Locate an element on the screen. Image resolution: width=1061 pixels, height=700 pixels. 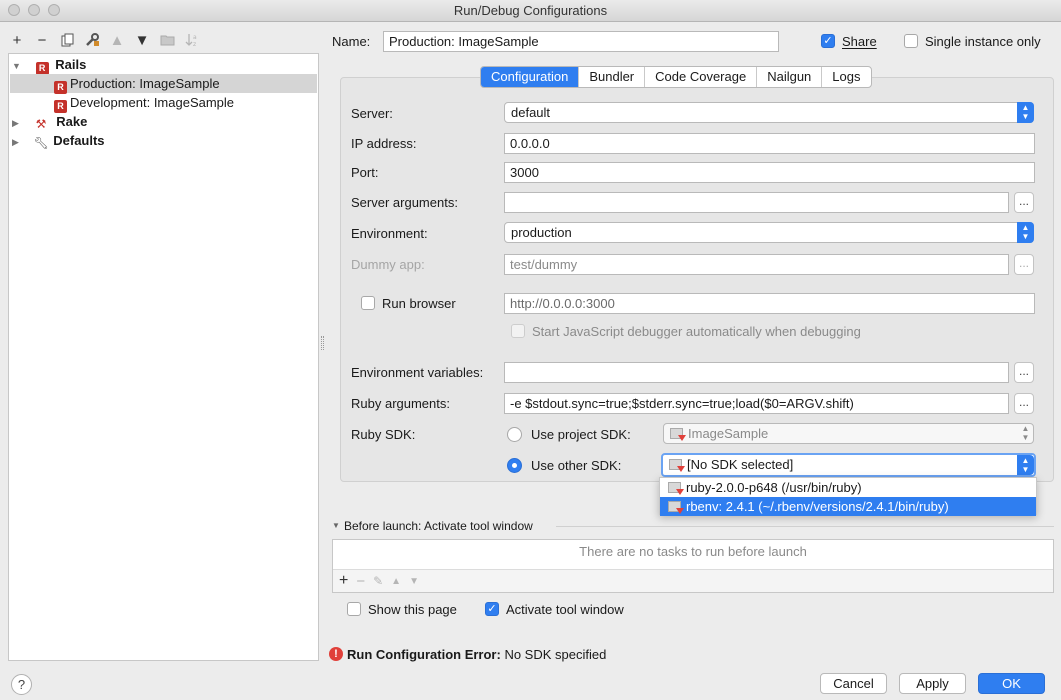
minimize-window-icon is located at coordinates (34, 10).